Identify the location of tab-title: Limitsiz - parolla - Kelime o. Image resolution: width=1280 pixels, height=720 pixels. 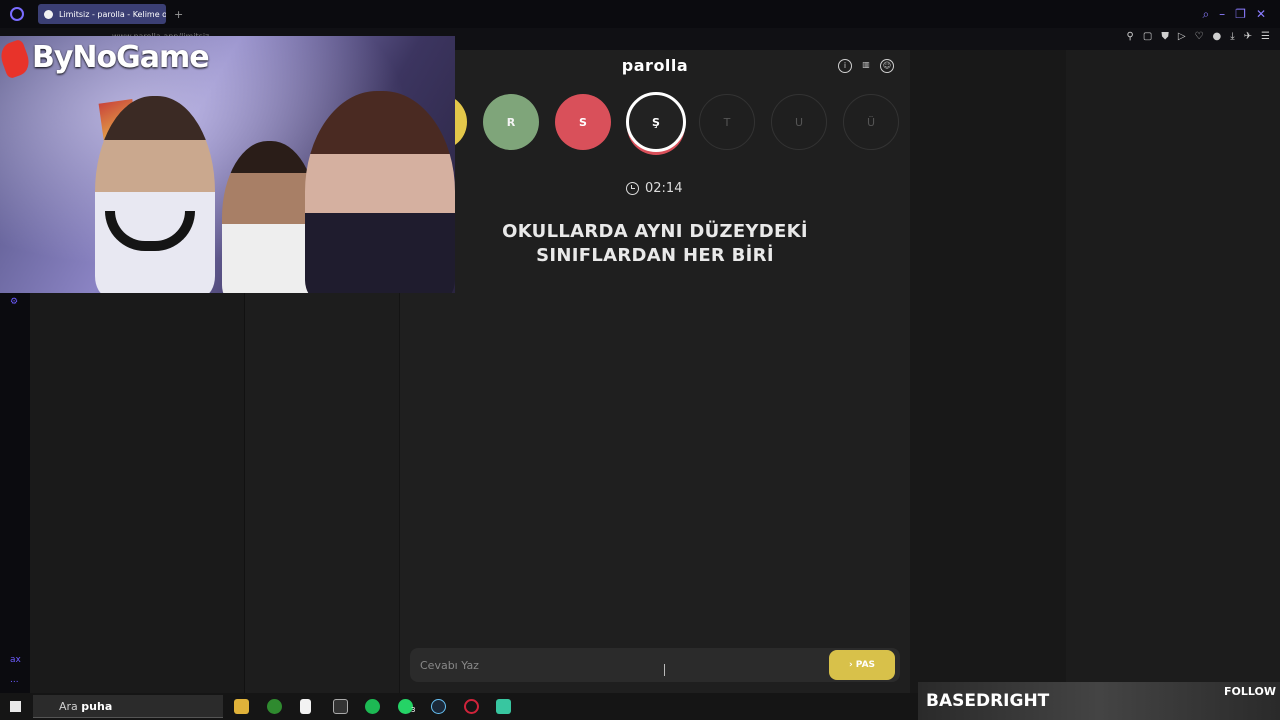
(112, 14).